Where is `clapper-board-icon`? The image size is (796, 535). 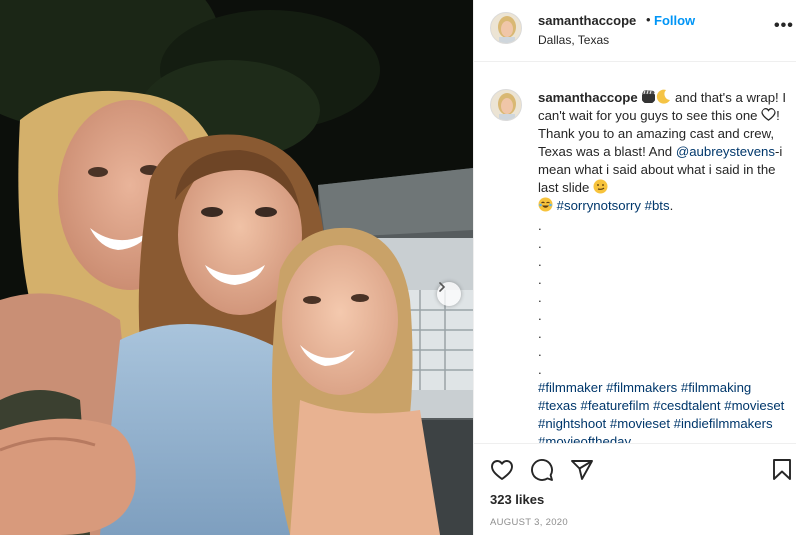 clapper-board-icon is located at coordinates (649, 96).